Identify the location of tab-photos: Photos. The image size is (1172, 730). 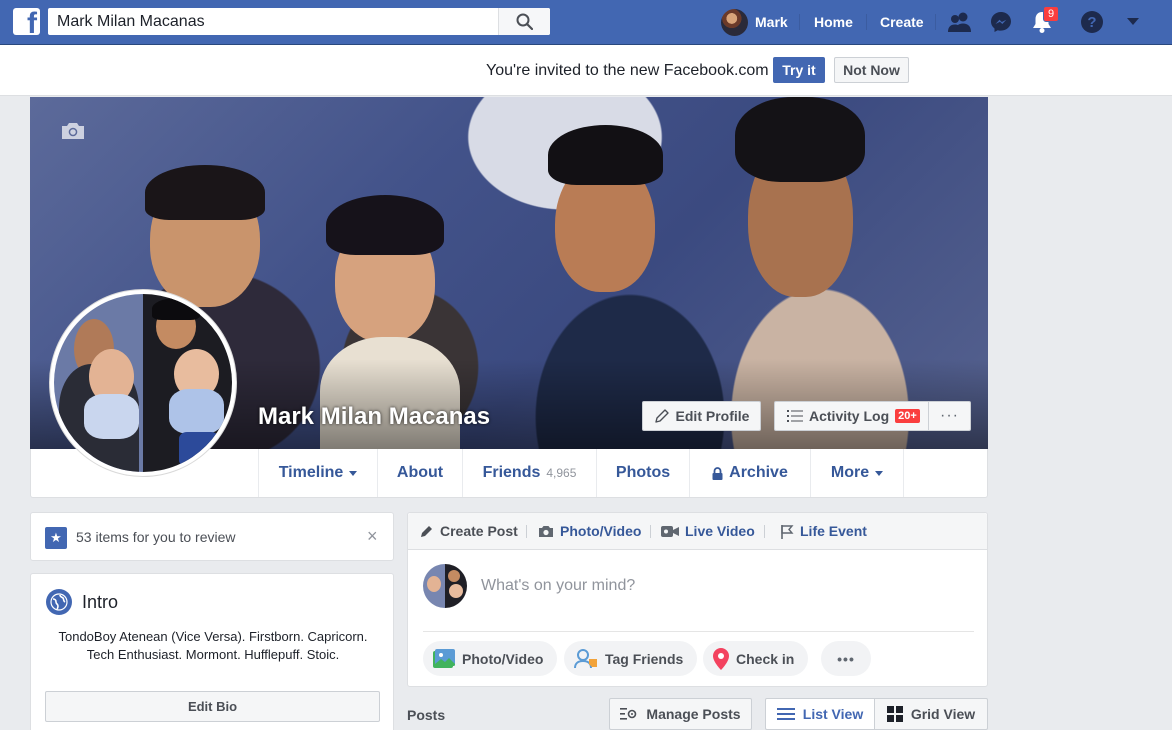
(642, 473).